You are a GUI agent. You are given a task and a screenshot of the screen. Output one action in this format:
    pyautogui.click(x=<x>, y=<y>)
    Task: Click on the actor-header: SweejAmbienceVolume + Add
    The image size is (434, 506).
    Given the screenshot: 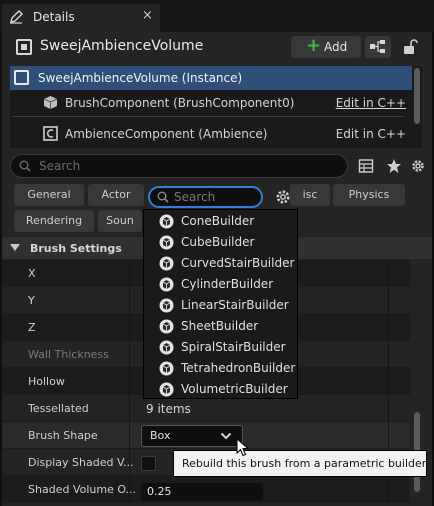 What is the action you would take?
    pyautogui.click(x=217, y=47)
    